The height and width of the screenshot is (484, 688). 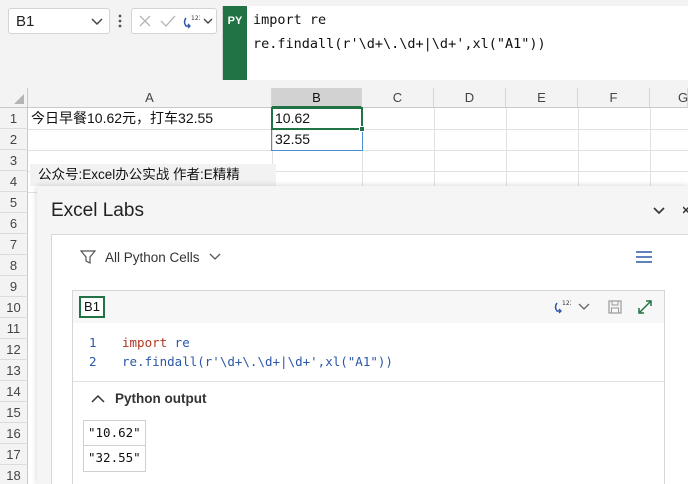 I want to click on row-header-5: 5, so click(x=14, y=202).